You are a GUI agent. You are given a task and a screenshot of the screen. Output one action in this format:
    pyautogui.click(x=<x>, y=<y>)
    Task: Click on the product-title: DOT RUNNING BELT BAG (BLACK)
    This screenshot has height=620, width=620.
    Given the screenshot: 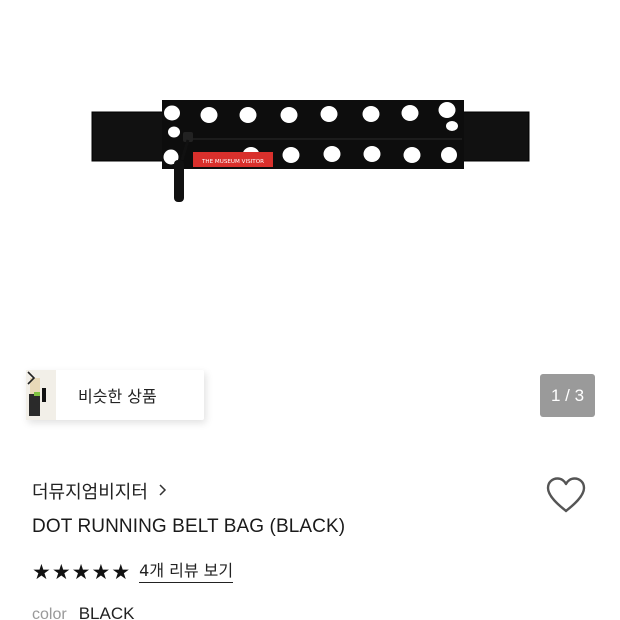 What is the action you would take?
    pyautogui.click(x=189, y=526)
    